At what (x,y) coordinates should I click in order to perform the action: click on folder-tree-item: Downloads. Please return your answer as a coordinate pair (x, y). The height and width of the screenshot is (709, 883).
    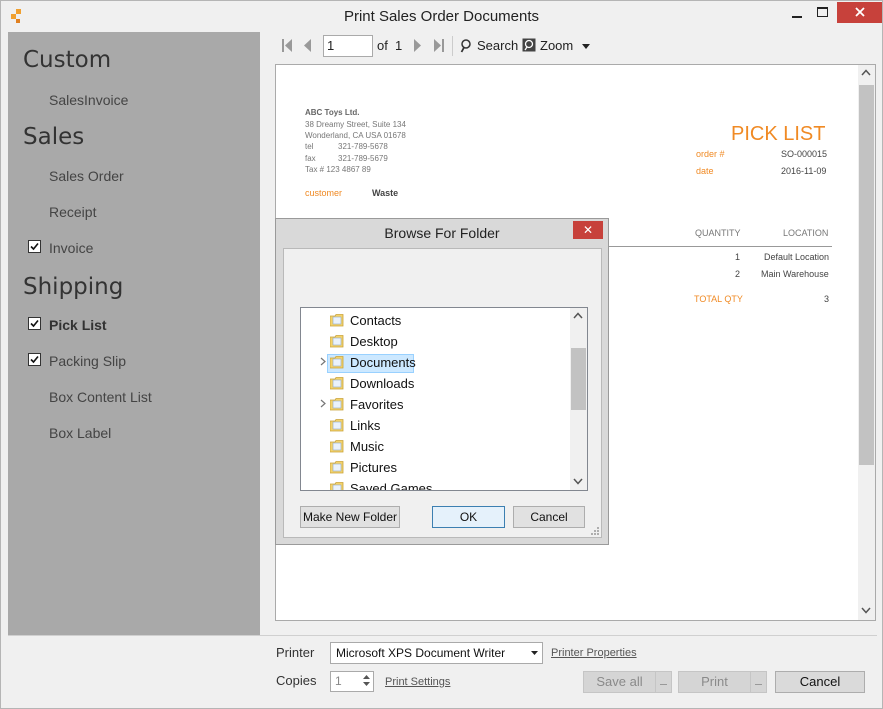
    Looking at the image, I should click on (436, 384).